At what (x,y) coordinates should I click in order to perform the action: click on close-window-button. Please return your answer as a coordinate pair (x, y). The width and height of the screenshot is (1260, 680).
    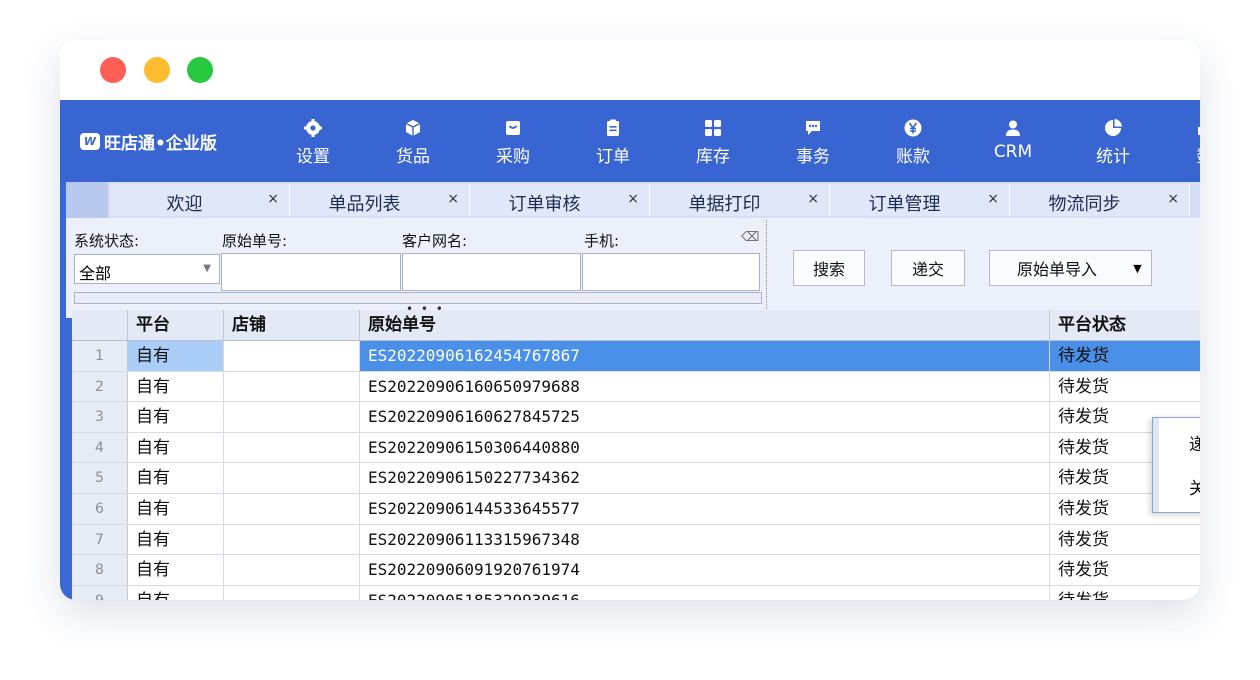
    Looking at the image, I should click on (113, 70).